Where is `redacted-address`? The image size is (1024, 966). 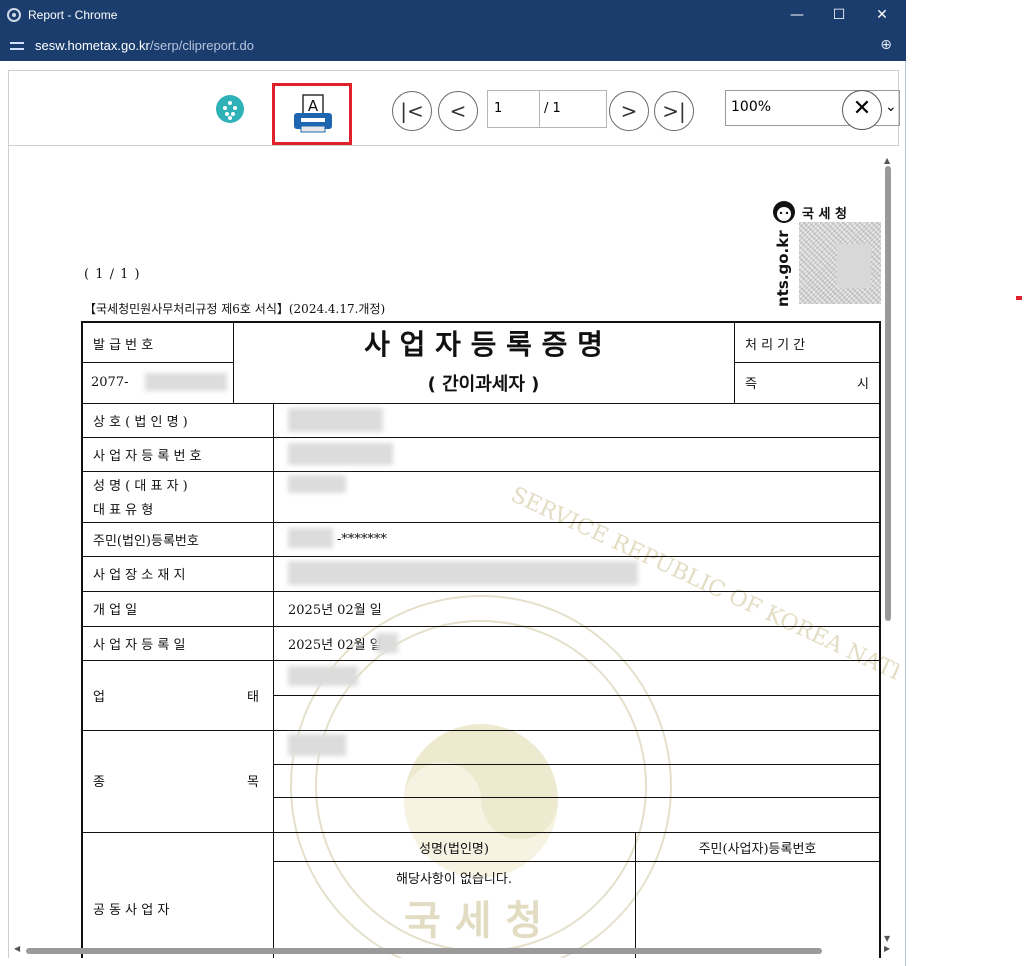
redacted-address is located at coordinates (463, 573).